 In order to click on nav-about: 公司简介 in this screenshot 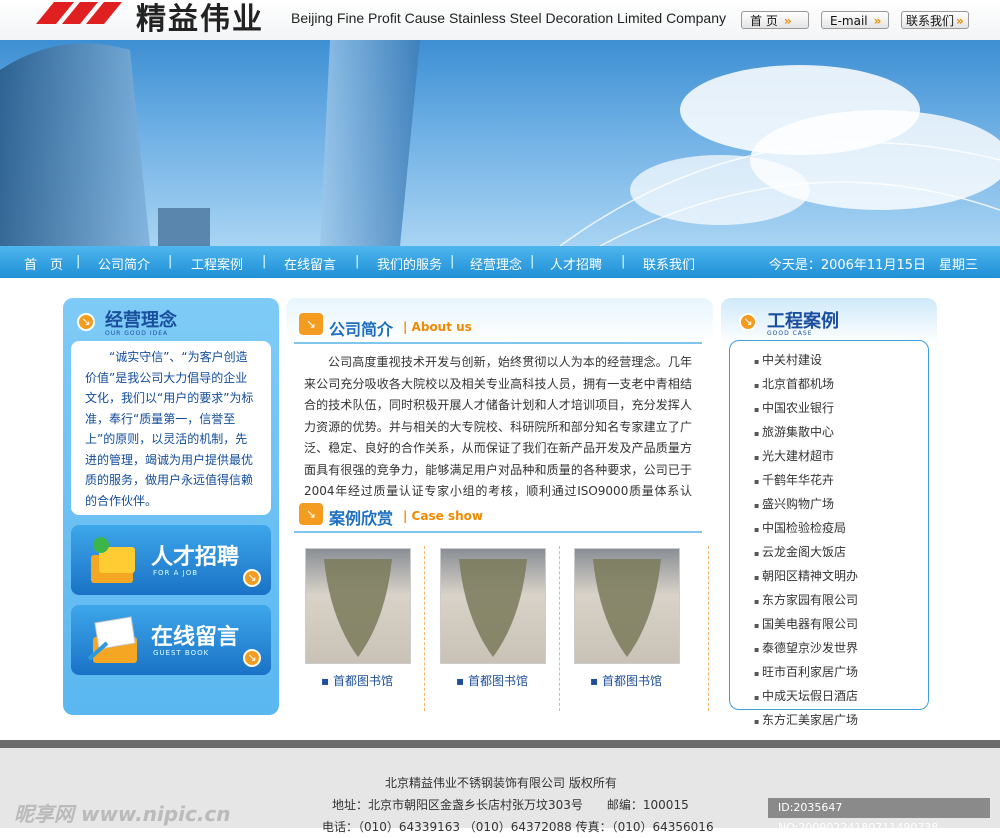, I will do `click(124, 263)`.